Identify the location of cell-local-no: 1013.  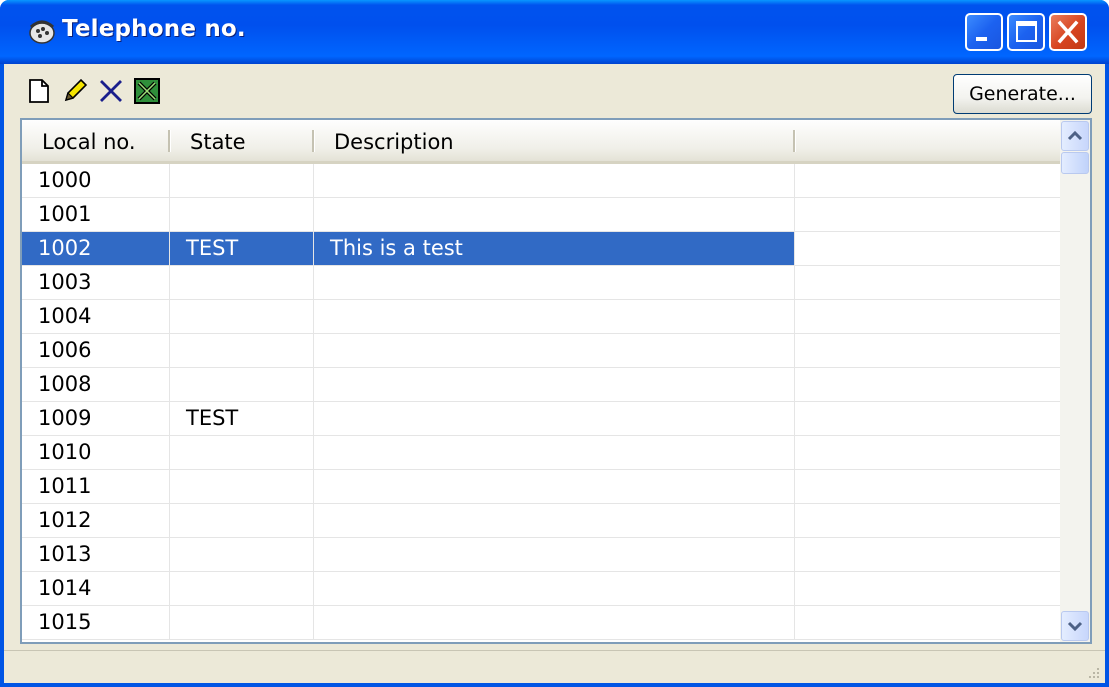
(96, 554).